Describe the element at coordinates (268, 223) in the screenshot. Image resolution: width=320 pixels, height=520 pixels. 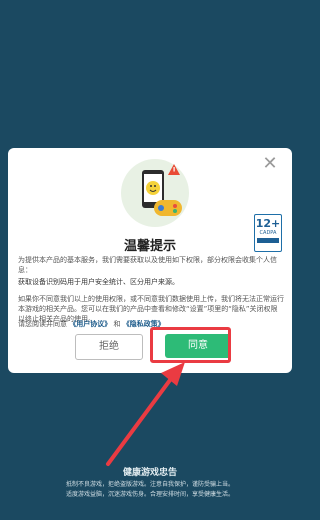
I see `age-rating-number: 12+` at that location.